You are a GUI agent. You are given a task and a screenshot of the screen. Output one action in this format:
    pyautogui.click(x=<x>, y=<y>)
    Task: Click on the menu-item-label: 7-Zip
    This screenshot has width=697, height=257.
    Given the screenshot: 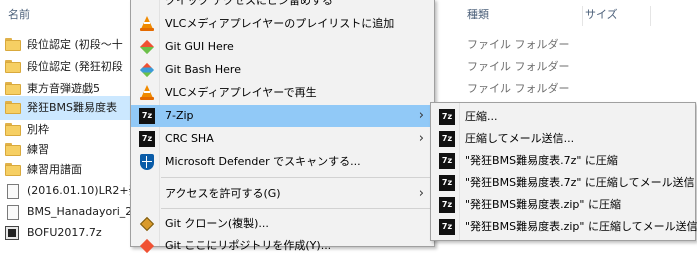 What is the action you would take?
    pyautogui.click(x=179, y=115)
    